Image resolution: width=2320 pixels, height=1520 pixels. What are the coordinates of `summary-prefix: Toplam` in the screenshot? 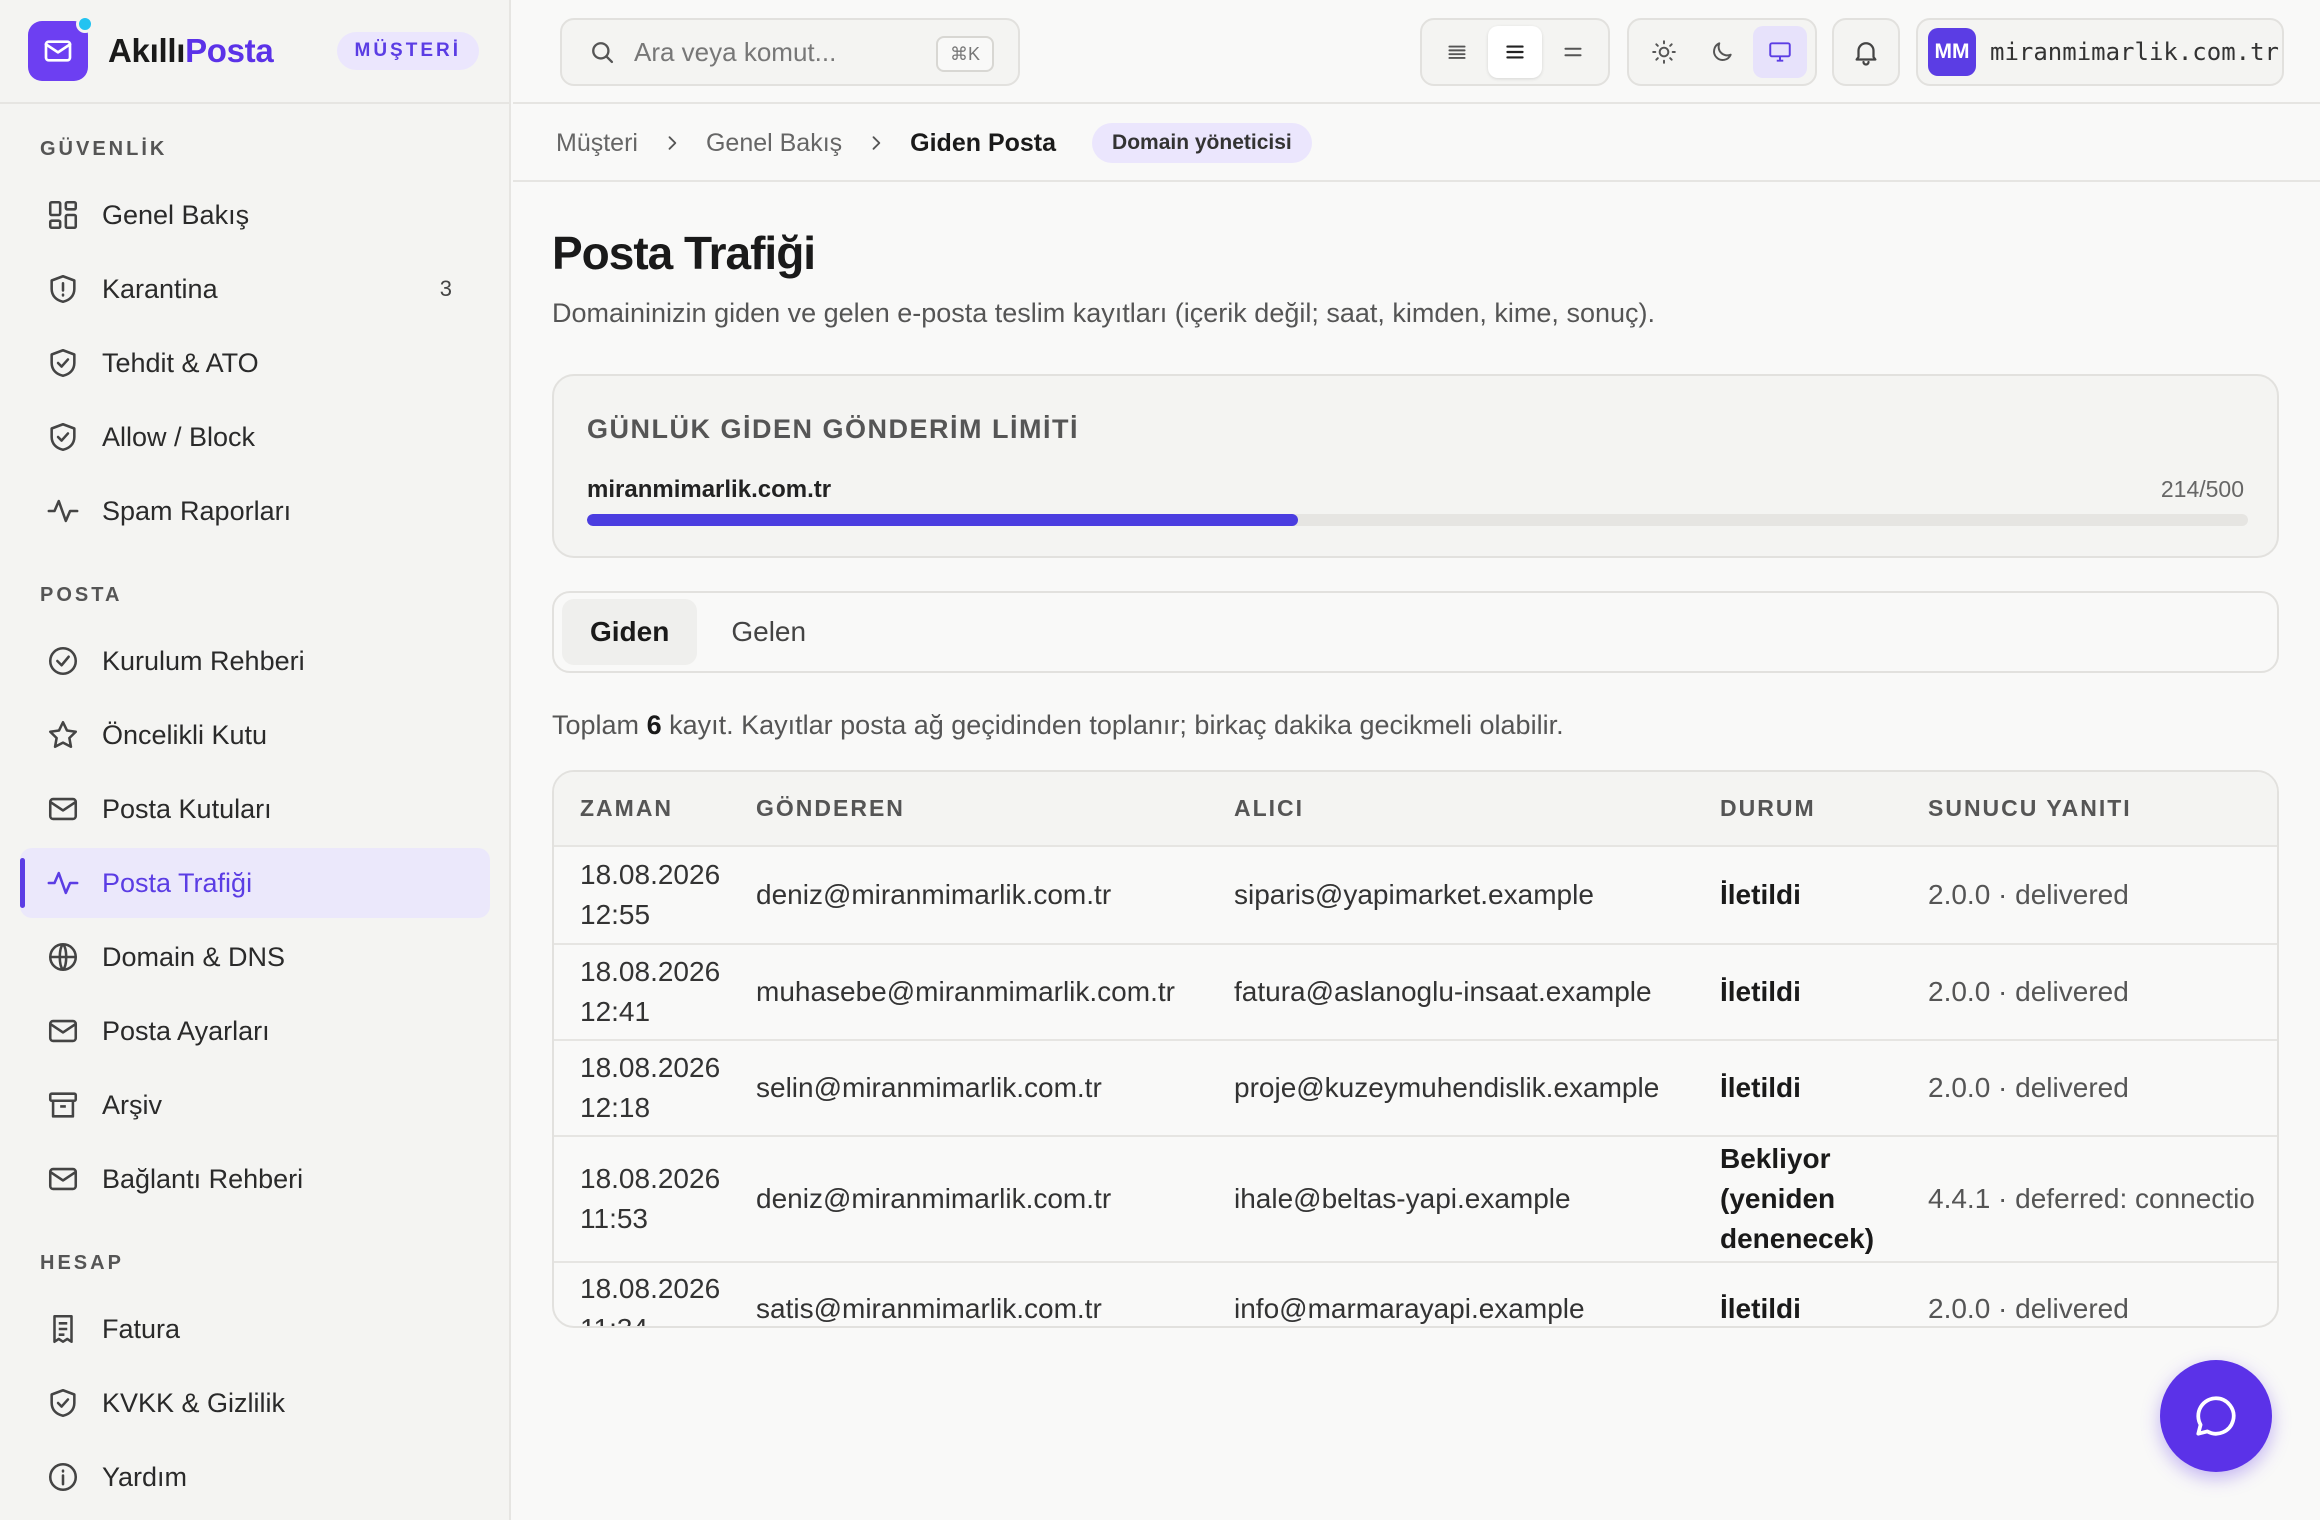 It's located at (596, 725).